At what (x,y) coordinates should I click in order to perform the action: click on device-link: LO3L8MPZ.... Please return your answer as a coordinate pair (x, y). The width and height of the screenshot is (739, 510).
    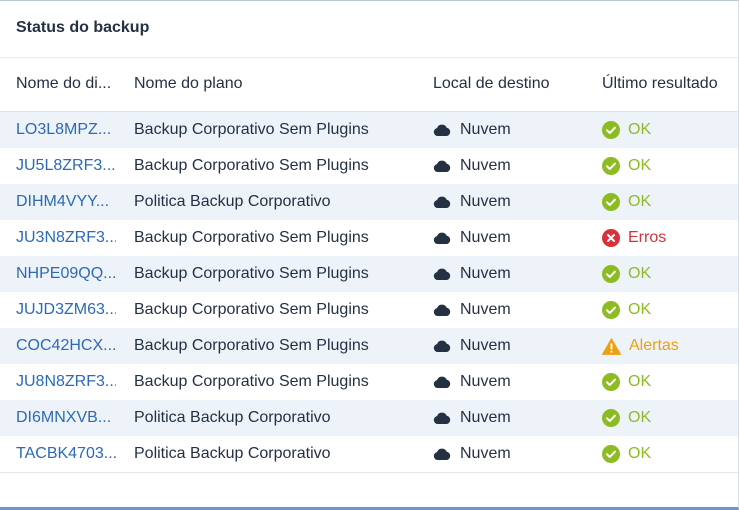
    Looking at the image, I should click on (66, 130).